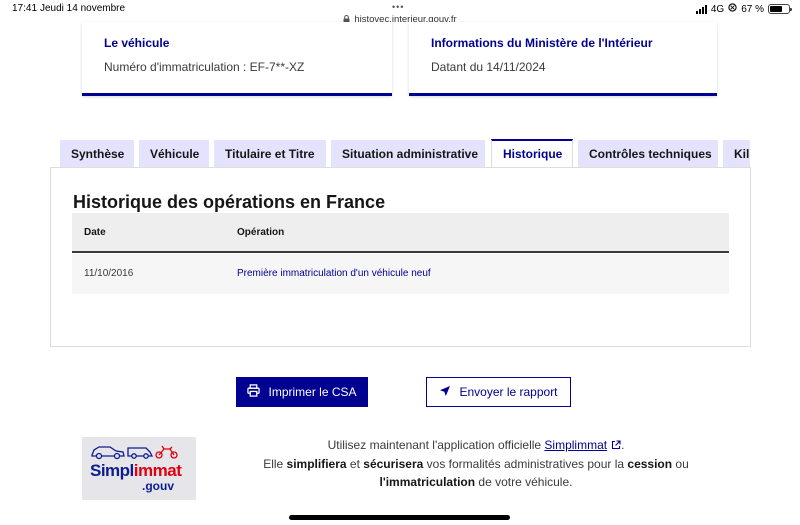  What do you see at coordinates (229, 202) in the screenshot?
I see `history-title: Historique des opérations en France` at bounding box center [229, 202].